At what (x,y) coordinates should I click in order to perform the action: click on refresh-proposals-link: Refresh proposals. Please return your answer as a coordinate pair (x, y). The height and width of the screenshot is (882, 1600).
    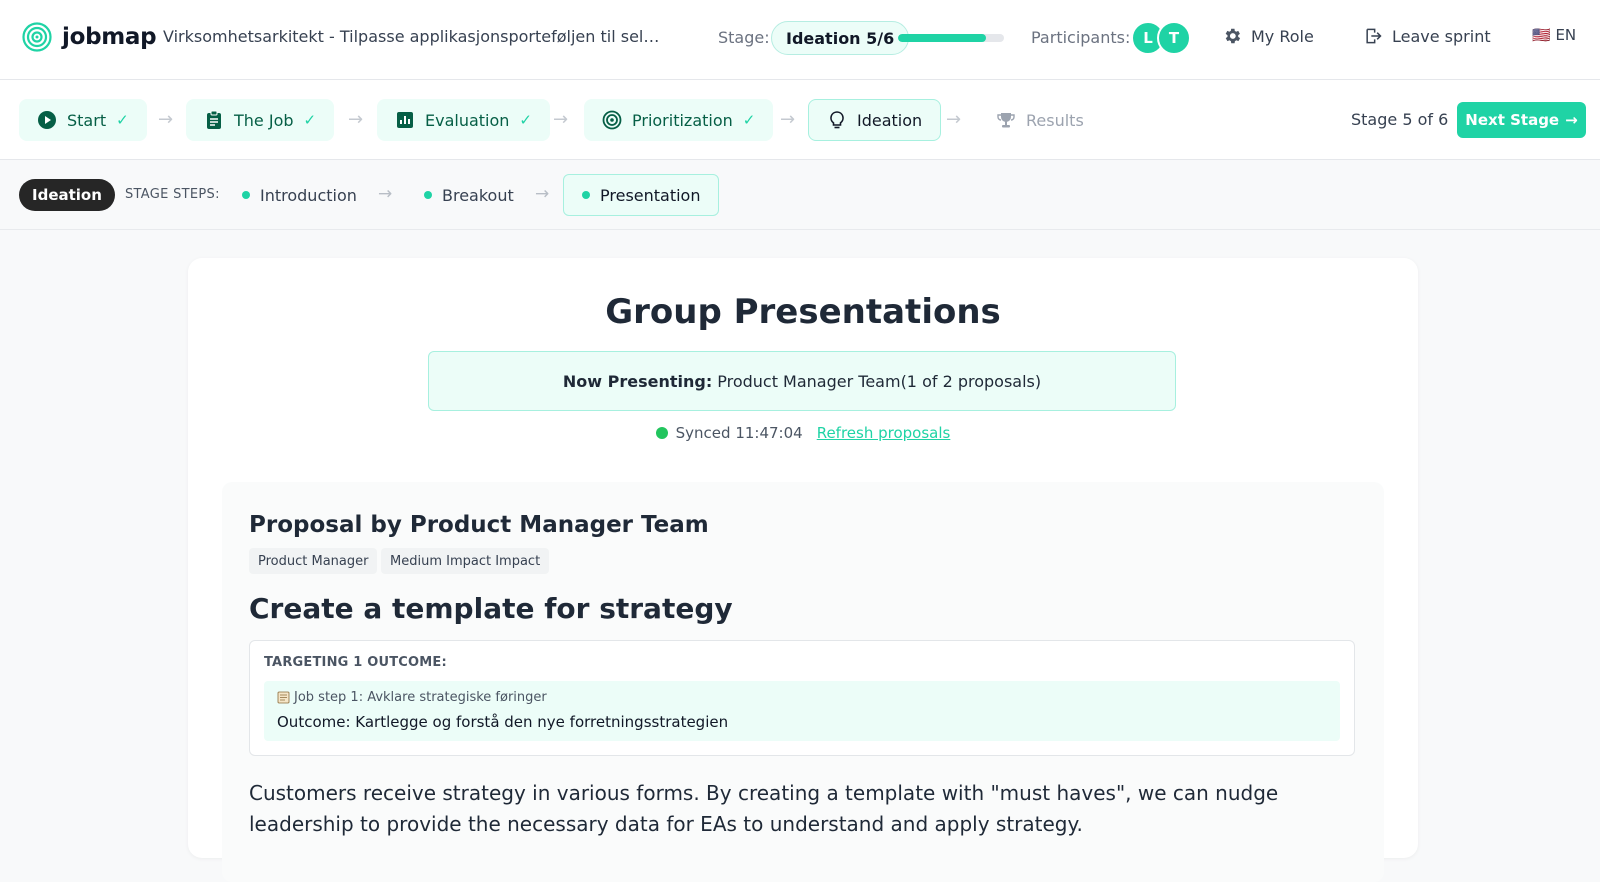
    Looking at the image, I should click on (884, 433).